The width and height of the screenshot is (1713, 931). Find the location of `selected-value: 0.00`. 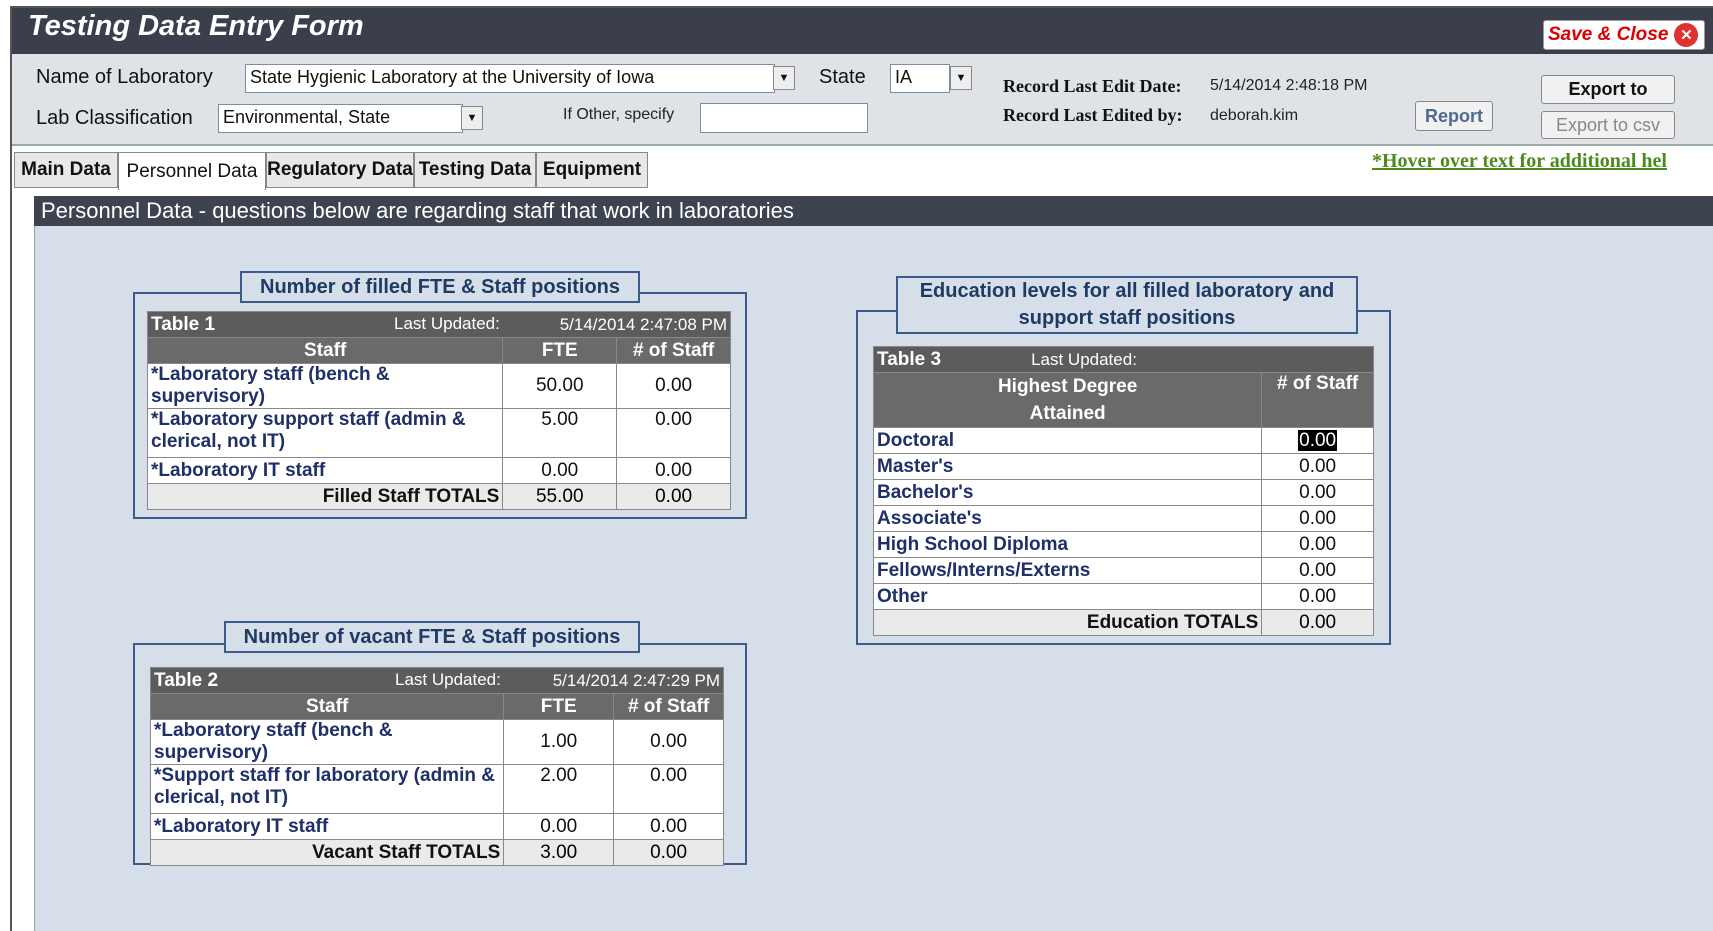

selected-value: 0.00 is located at coordinates (1318, 440).